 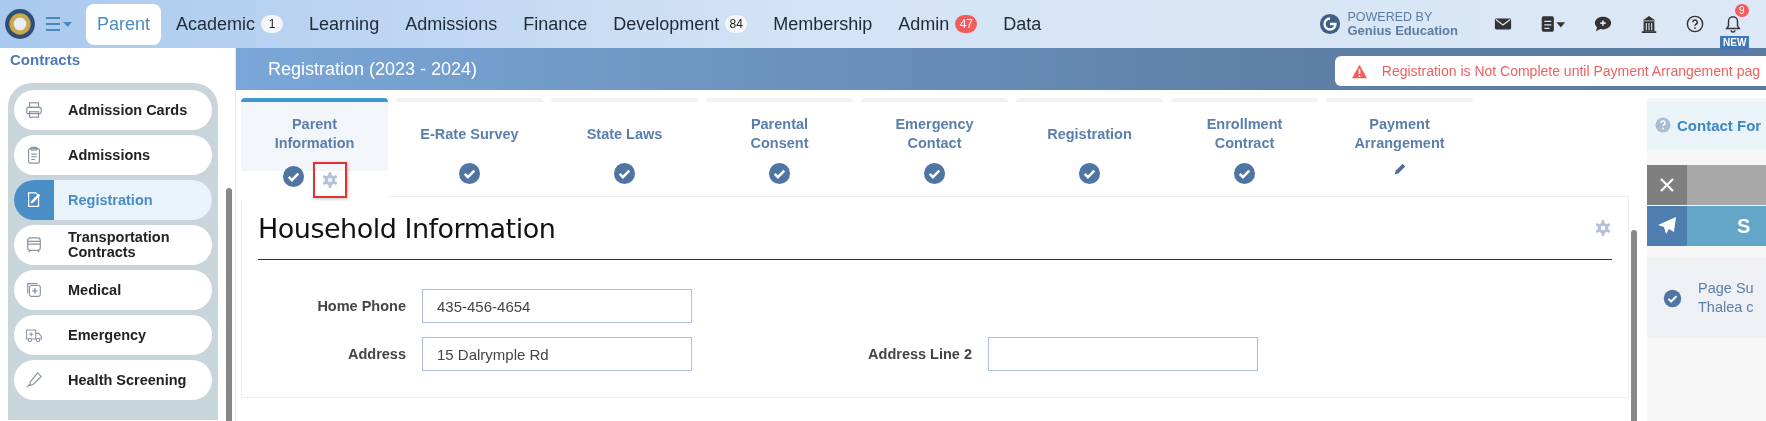 I want to click on school-seal-icon, so click(x=20, y=24).